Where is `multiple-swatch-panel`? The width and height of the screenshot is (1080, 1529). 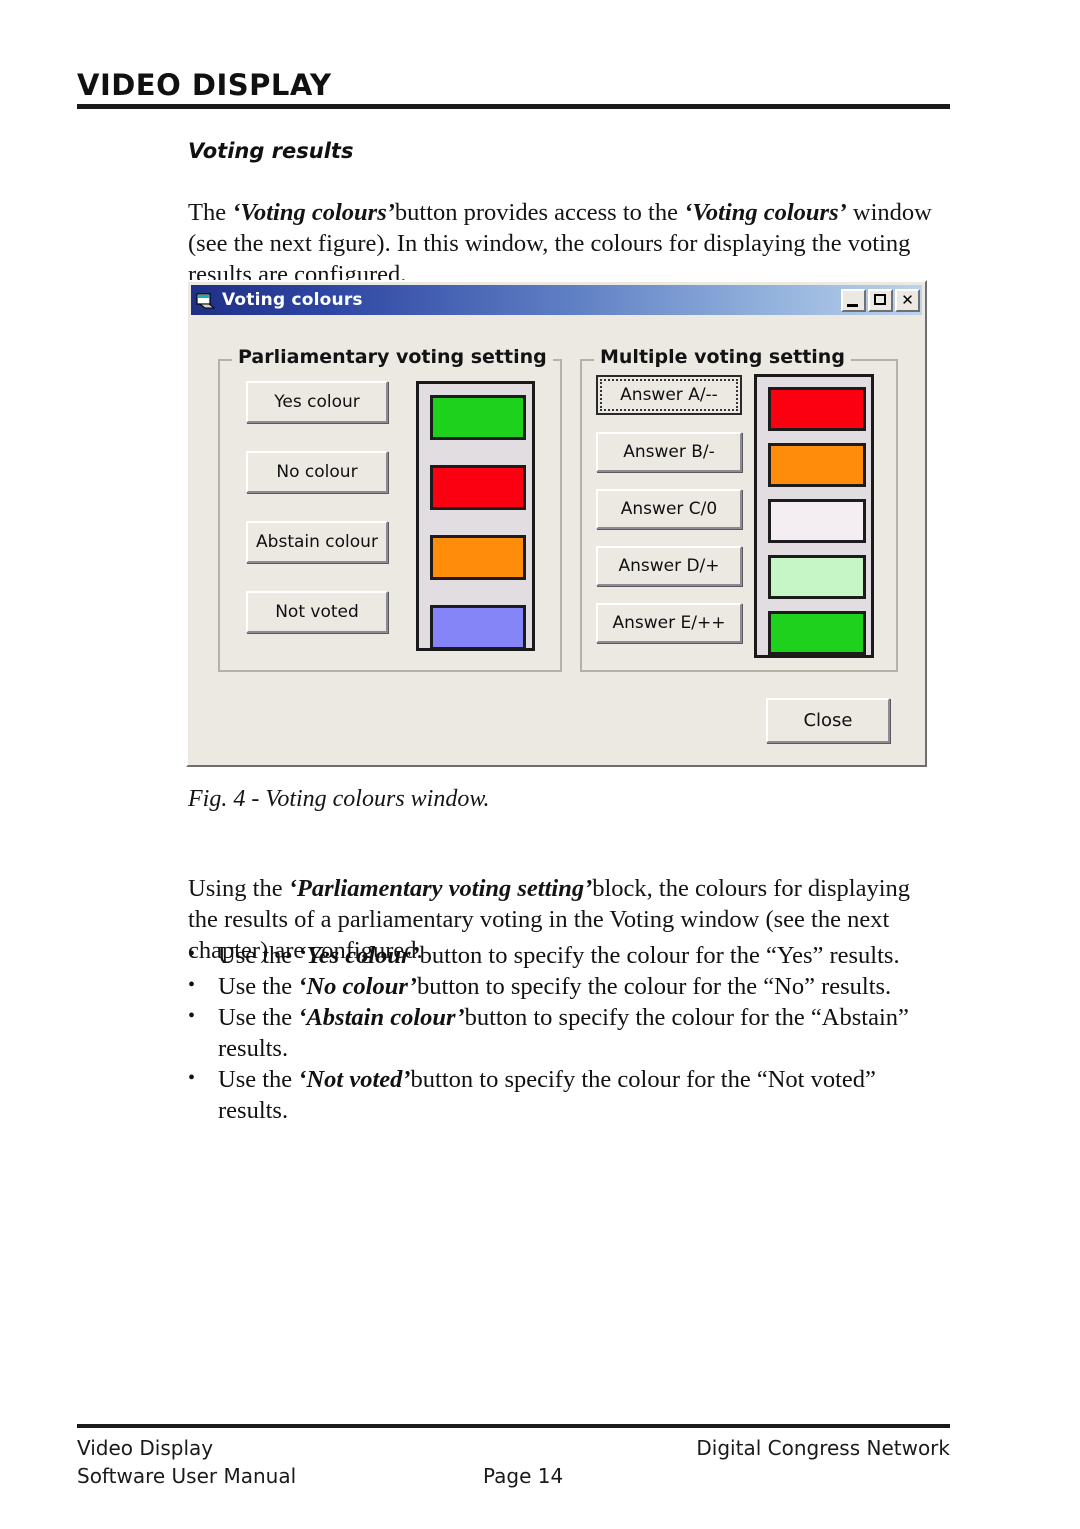
multiple-swatch-panel is located at coordinates (814, 516).